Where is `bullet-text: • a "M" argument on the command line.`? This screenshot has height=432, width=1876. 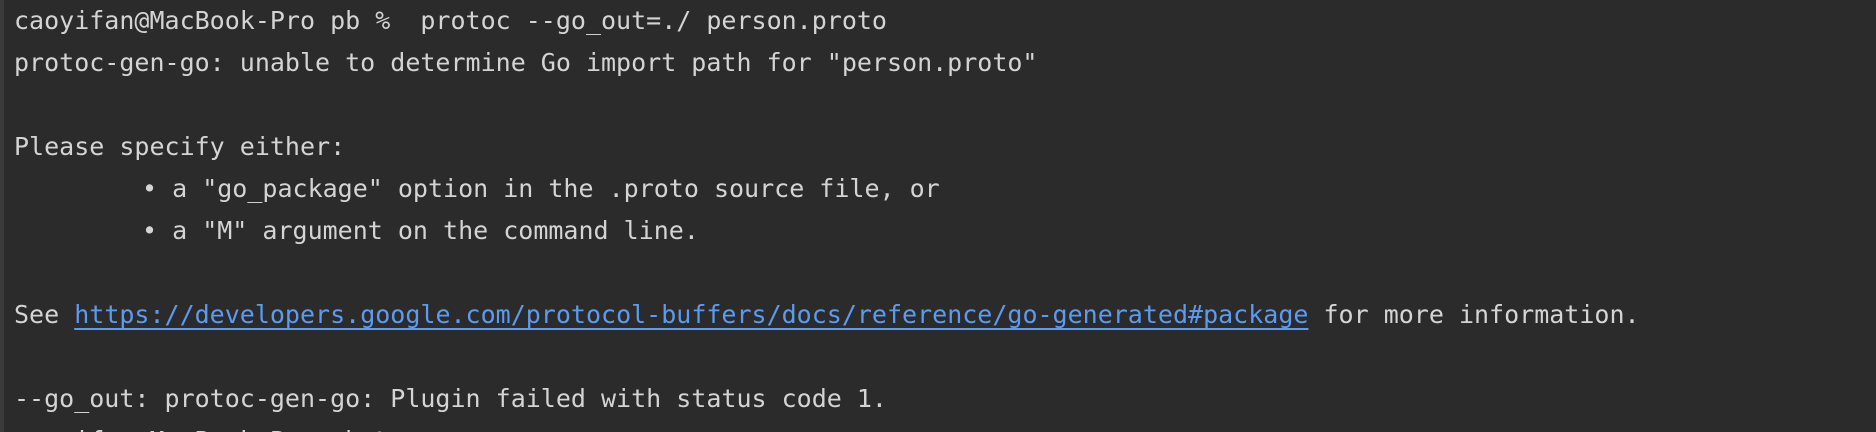
bullet-text: • a "M" argument on the command line. is located at coordinates (420, 230).